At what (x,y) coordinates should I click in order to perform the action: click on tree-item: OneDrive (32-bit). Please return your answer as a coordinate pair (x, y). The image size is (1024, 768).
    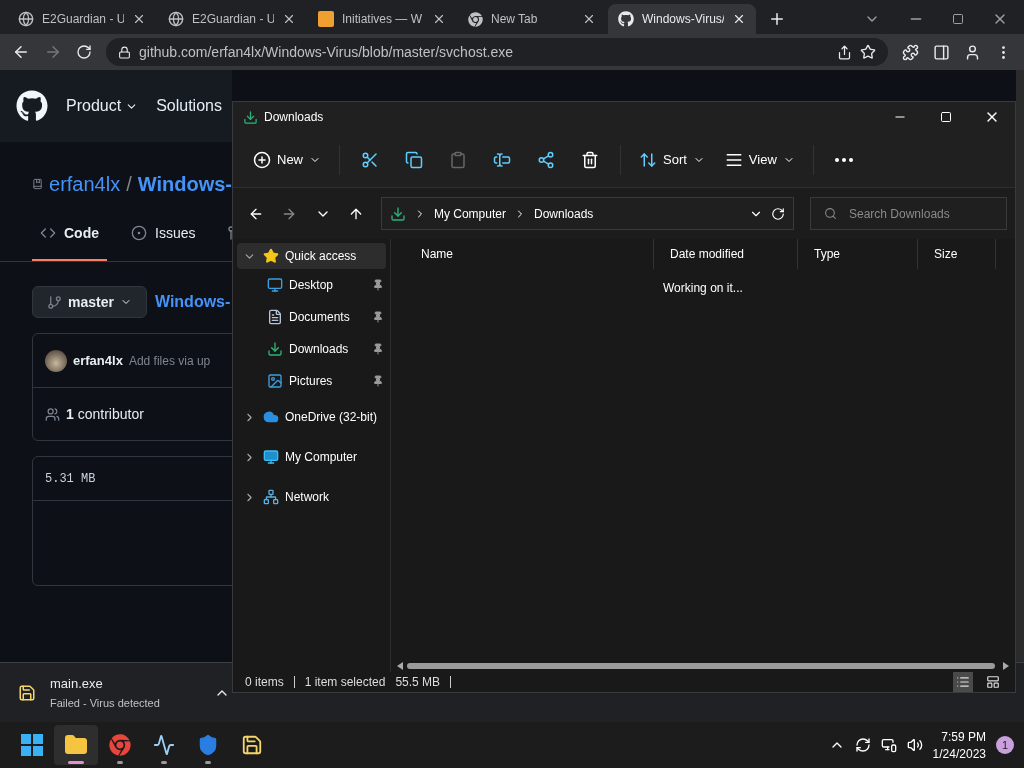
    Looking at the image, I should click on (311, 417).